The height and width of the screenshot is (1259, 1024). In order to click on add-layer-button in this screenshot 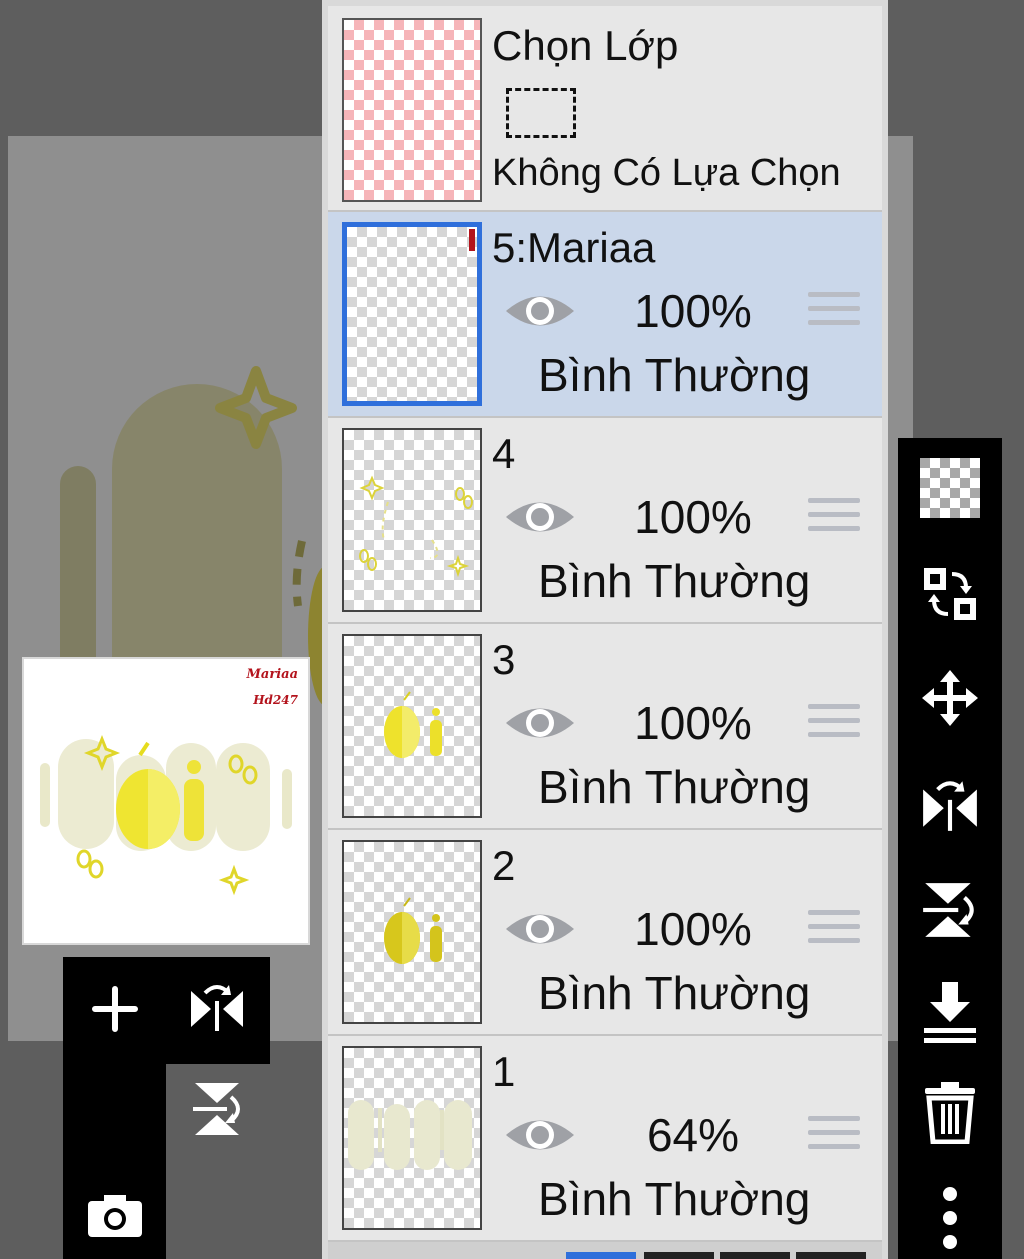, I will do `click(115, 1009)`.